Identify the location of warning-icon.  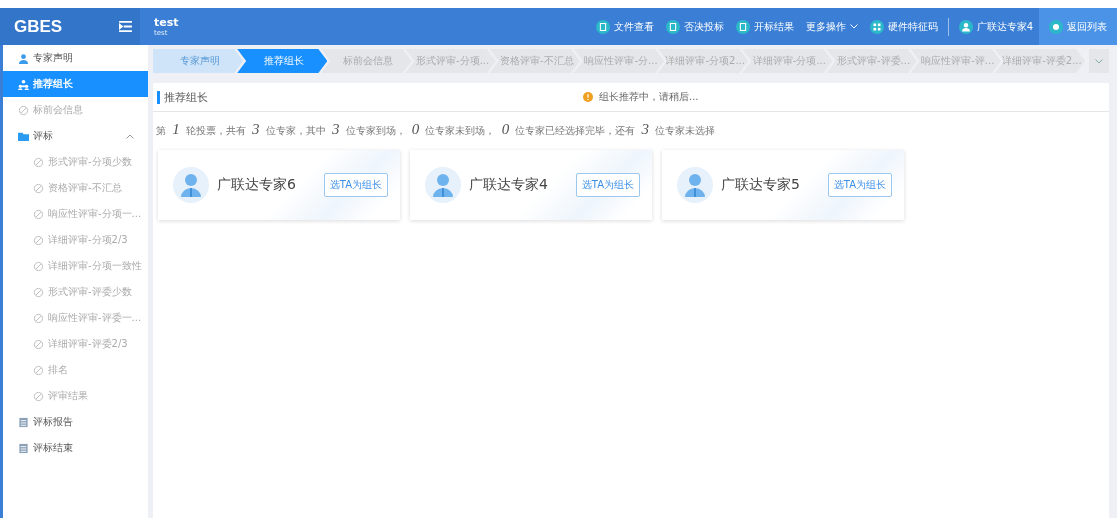
(588, 97).